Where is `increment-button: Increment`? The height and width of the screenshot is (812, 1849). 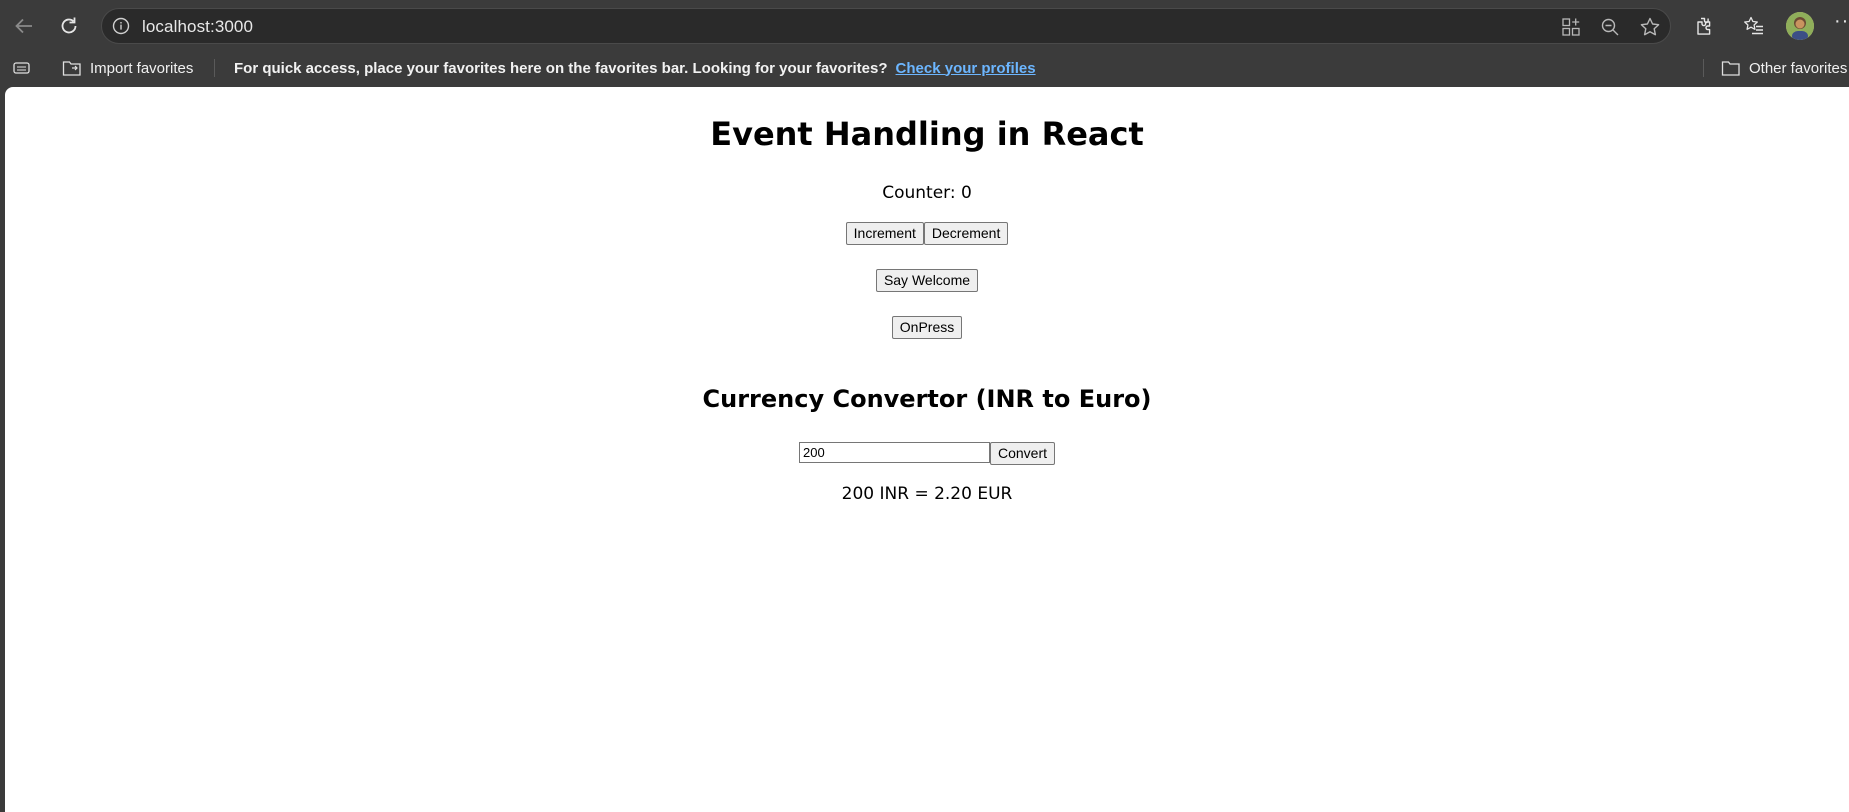 increment-button: Increment is located at coordinates (884, 233).